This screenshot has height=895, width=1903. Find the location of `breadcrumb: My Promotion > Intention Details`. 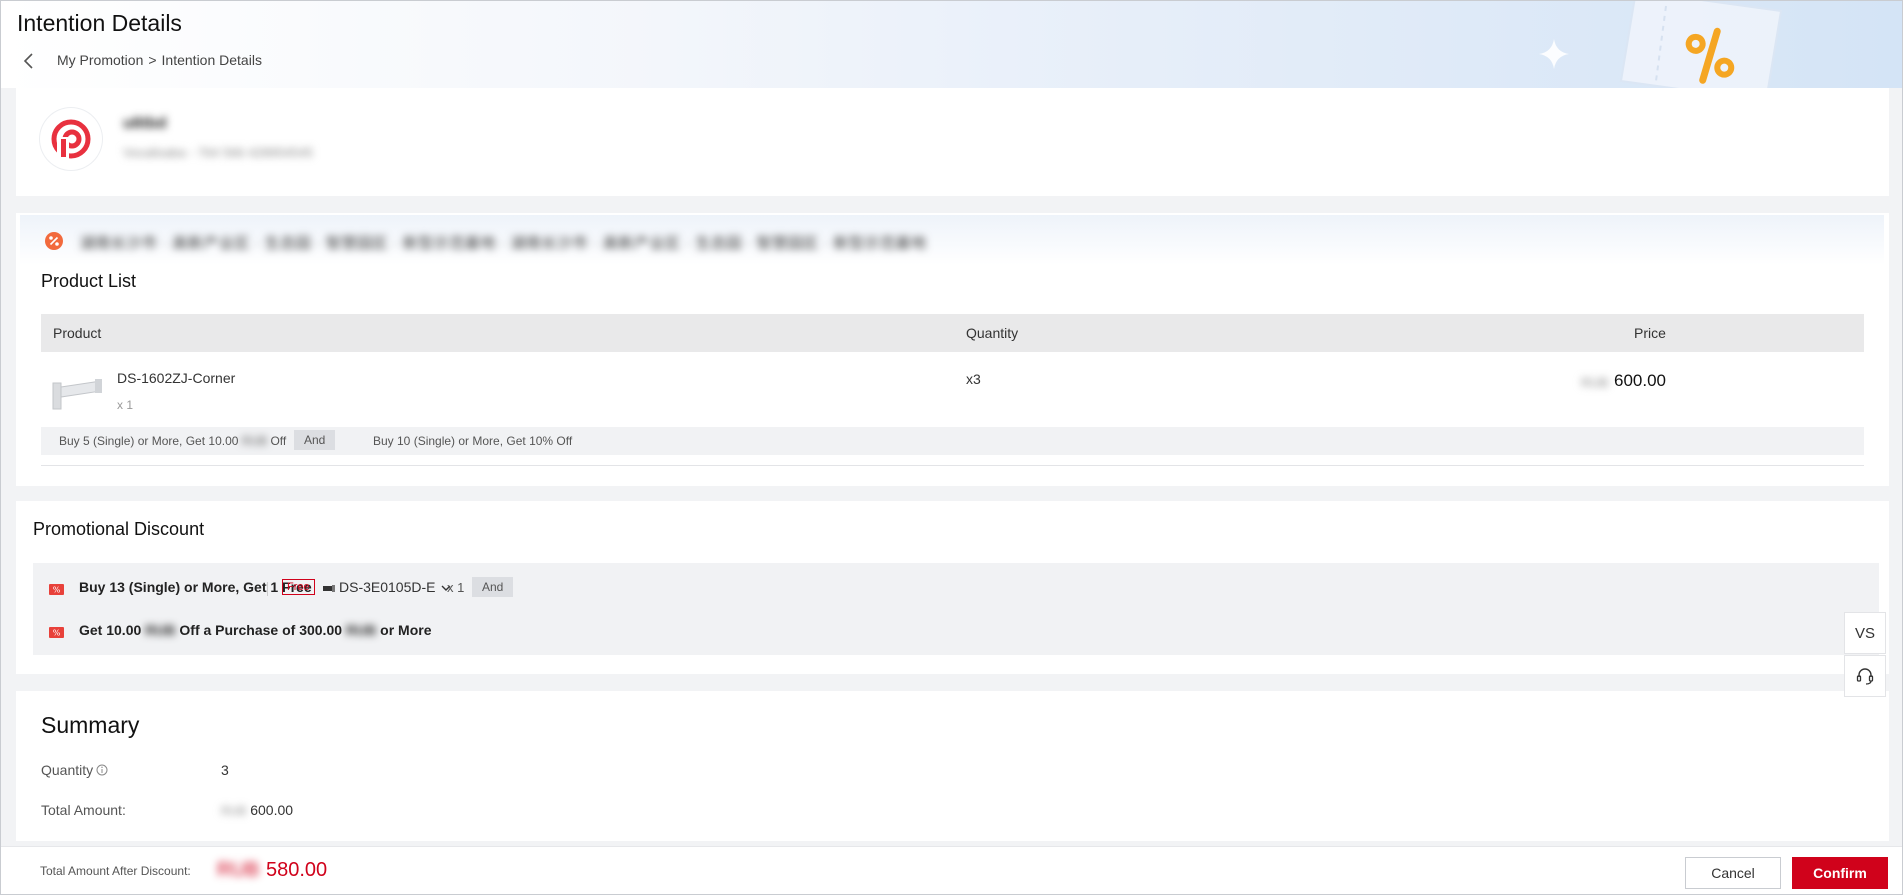

breadcrumb: My Promotion > Intention Details is located at coordinates (159, 60).